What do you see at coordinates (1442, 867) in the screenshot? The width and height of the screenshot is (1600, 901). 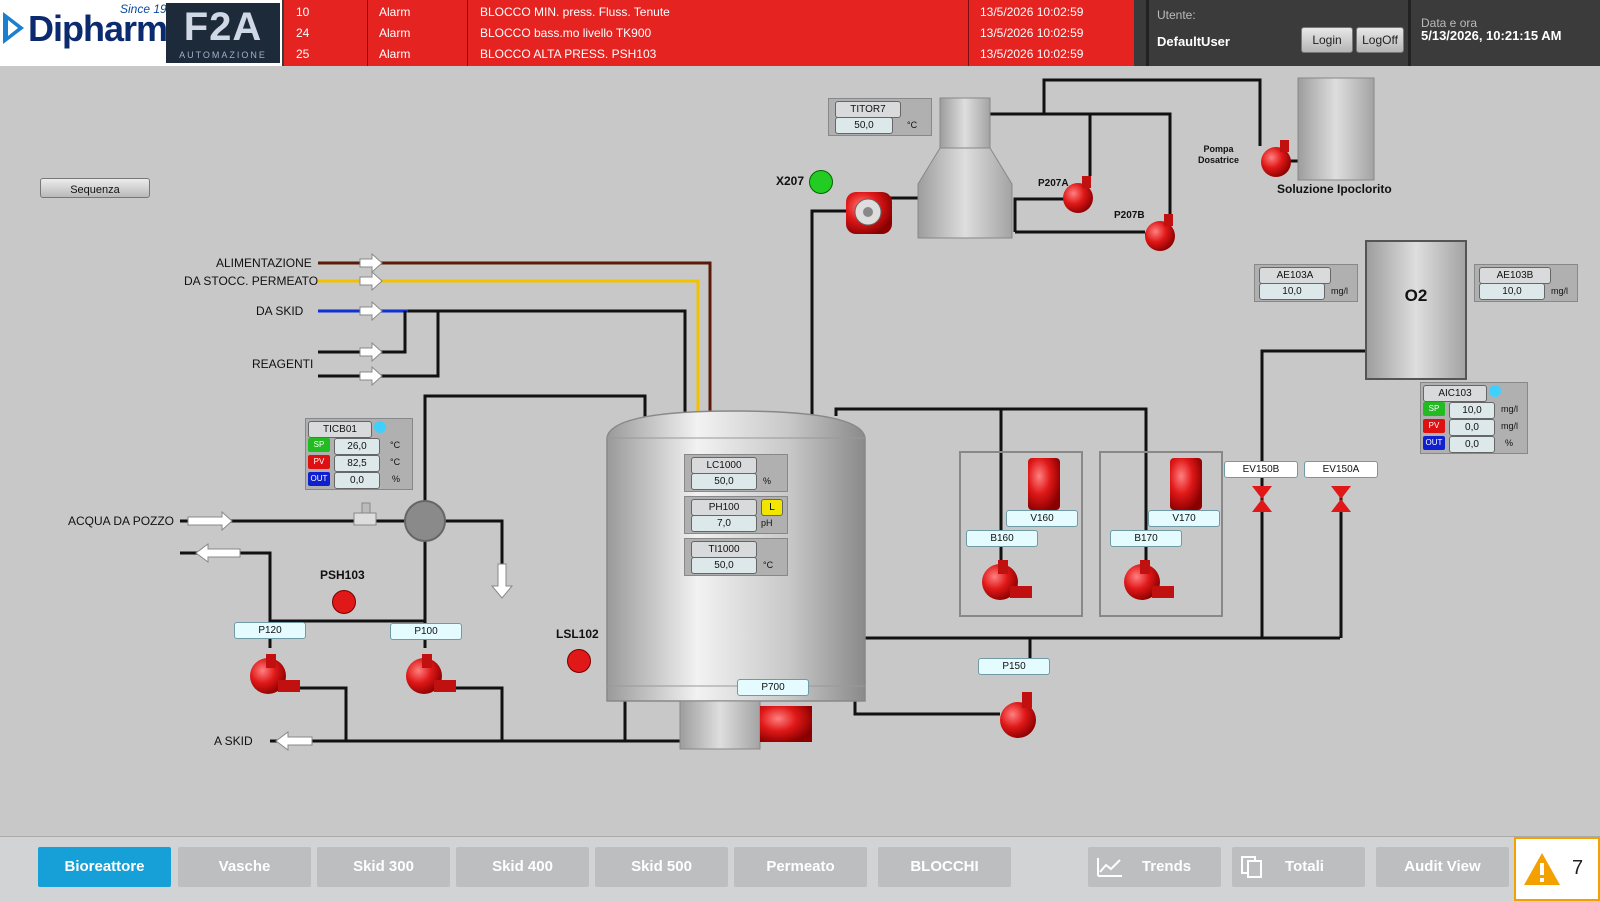 I see `audit-view-button: Audit View` at bounding box center [1442, 867].